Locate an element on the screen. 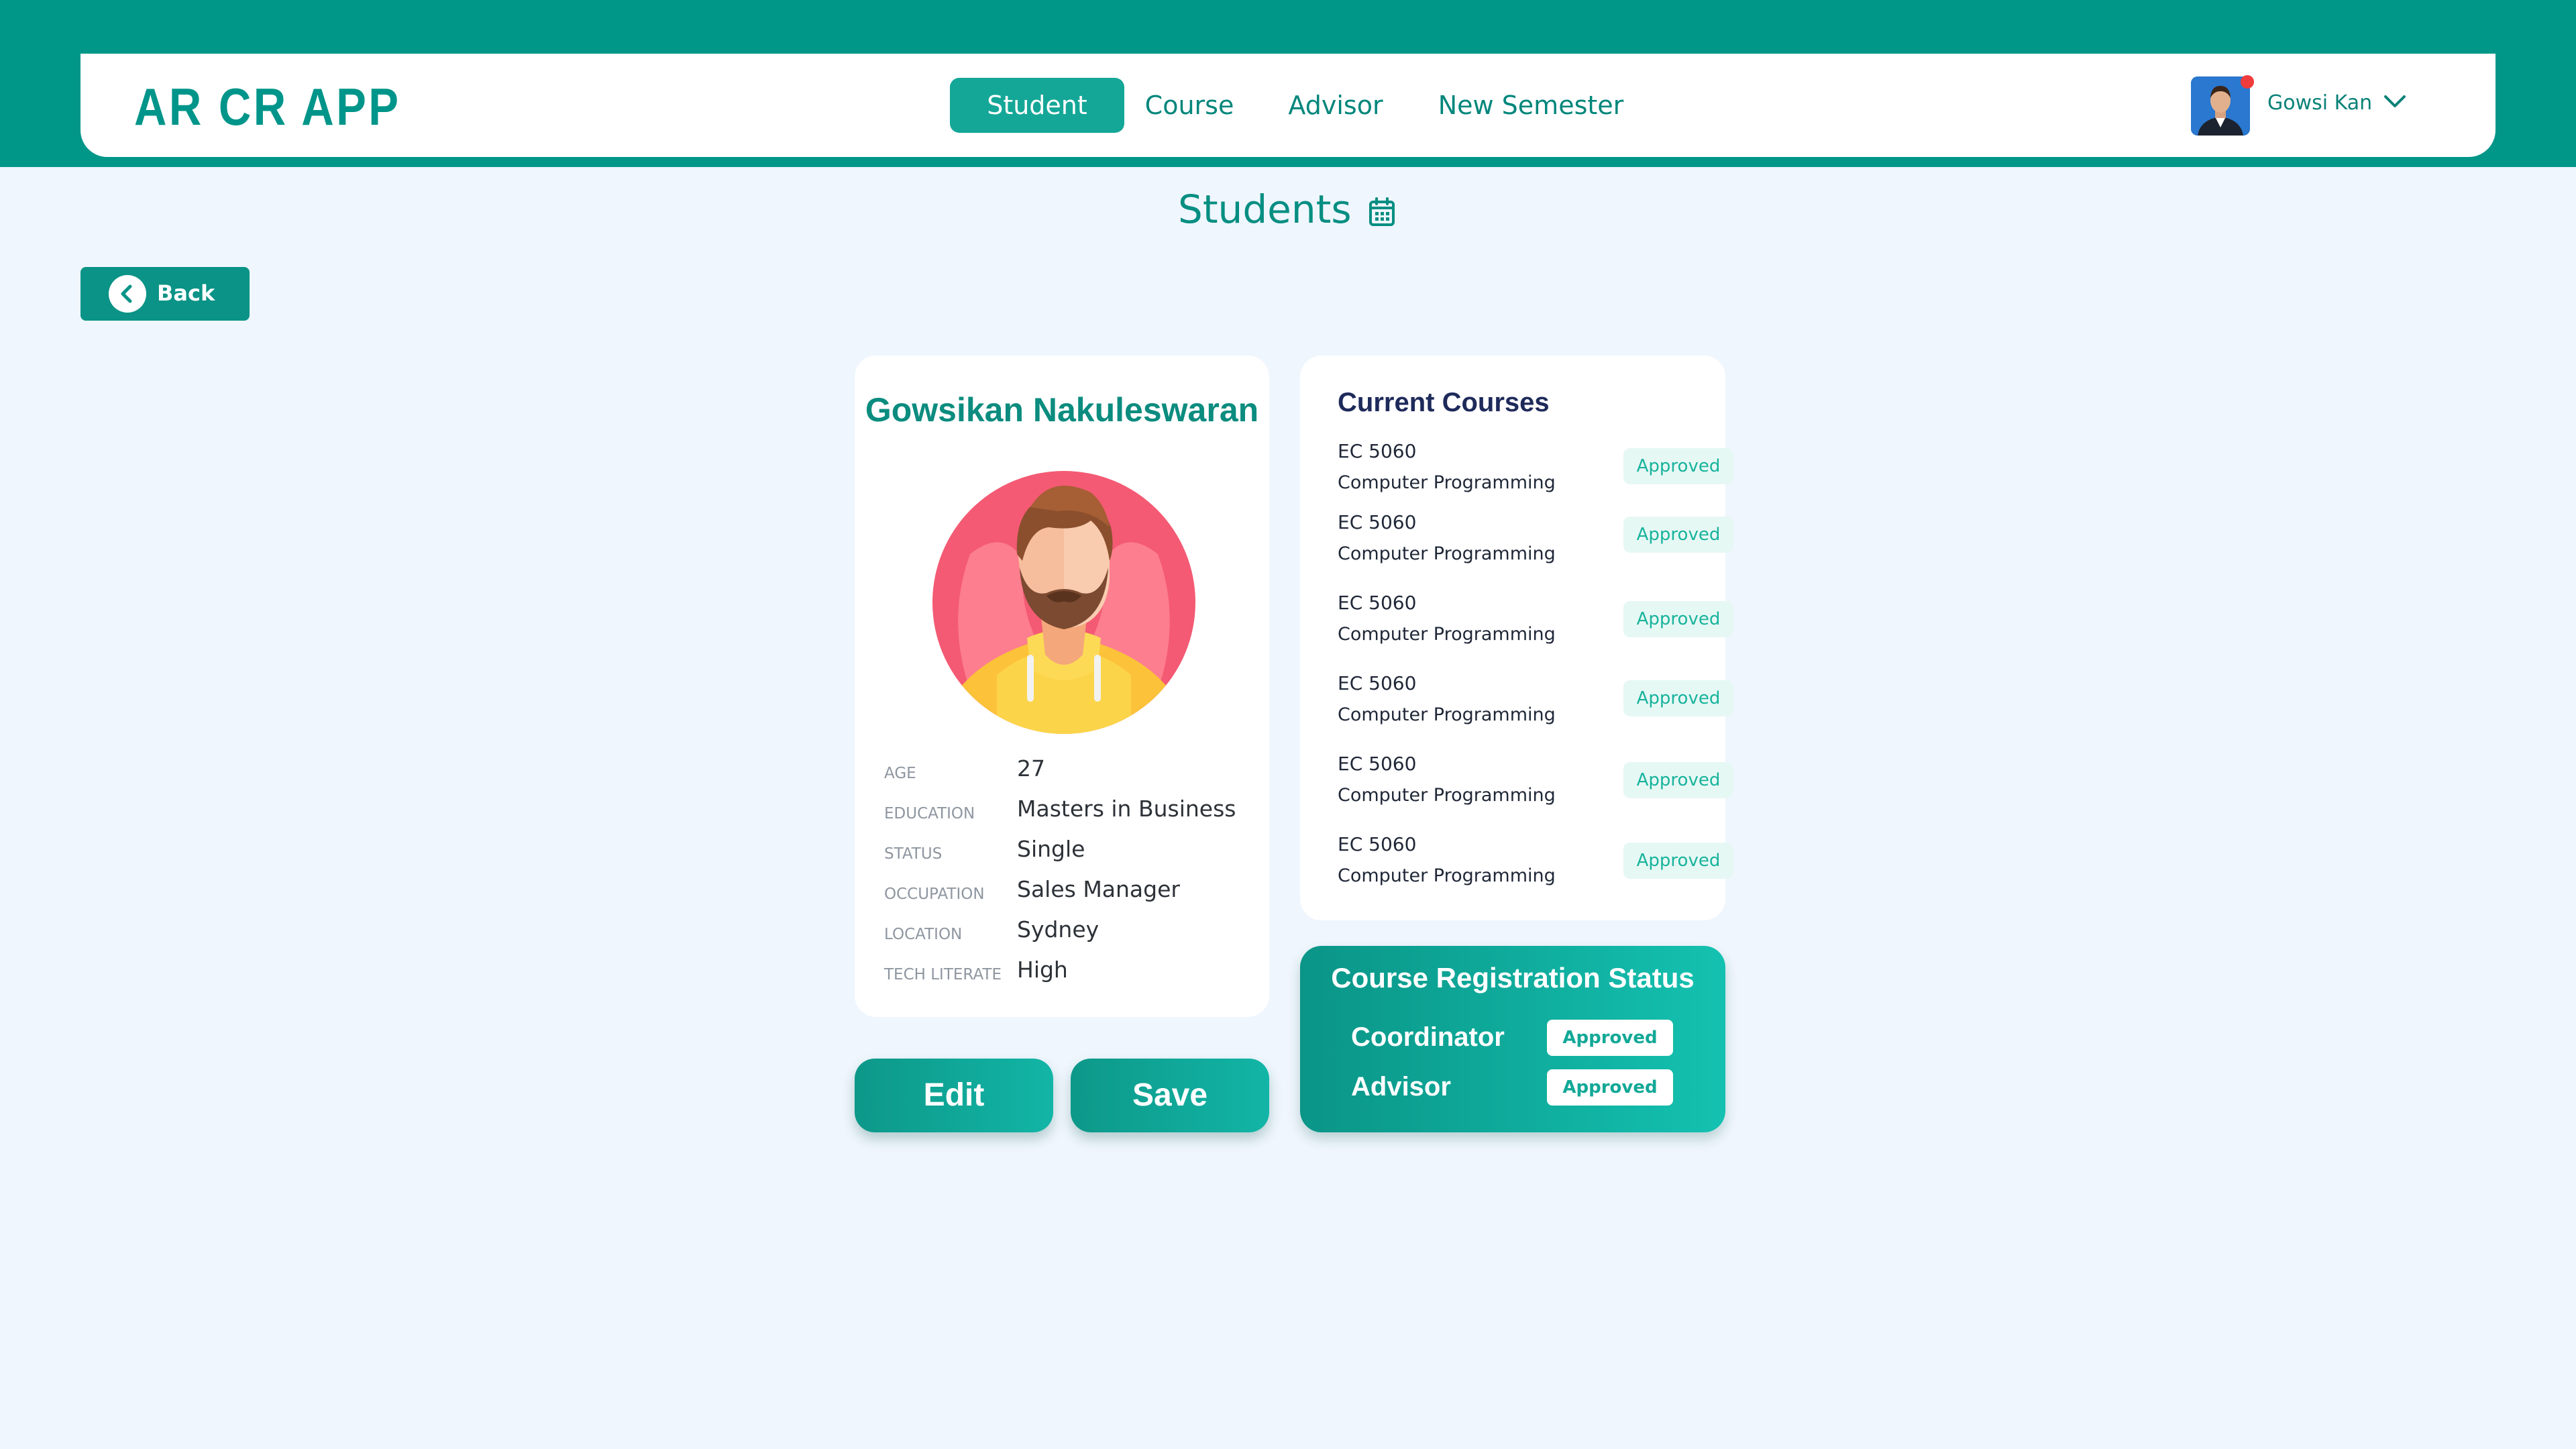  status-row-advisor: Advisor Approved is located at coordinates (1518, 1089).